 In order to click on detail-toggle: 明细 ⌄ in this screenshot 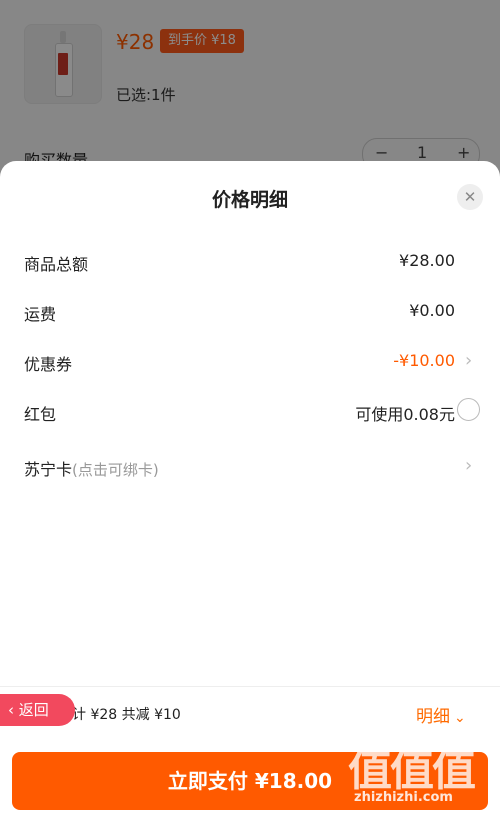, I will do `click(441, 714)`.